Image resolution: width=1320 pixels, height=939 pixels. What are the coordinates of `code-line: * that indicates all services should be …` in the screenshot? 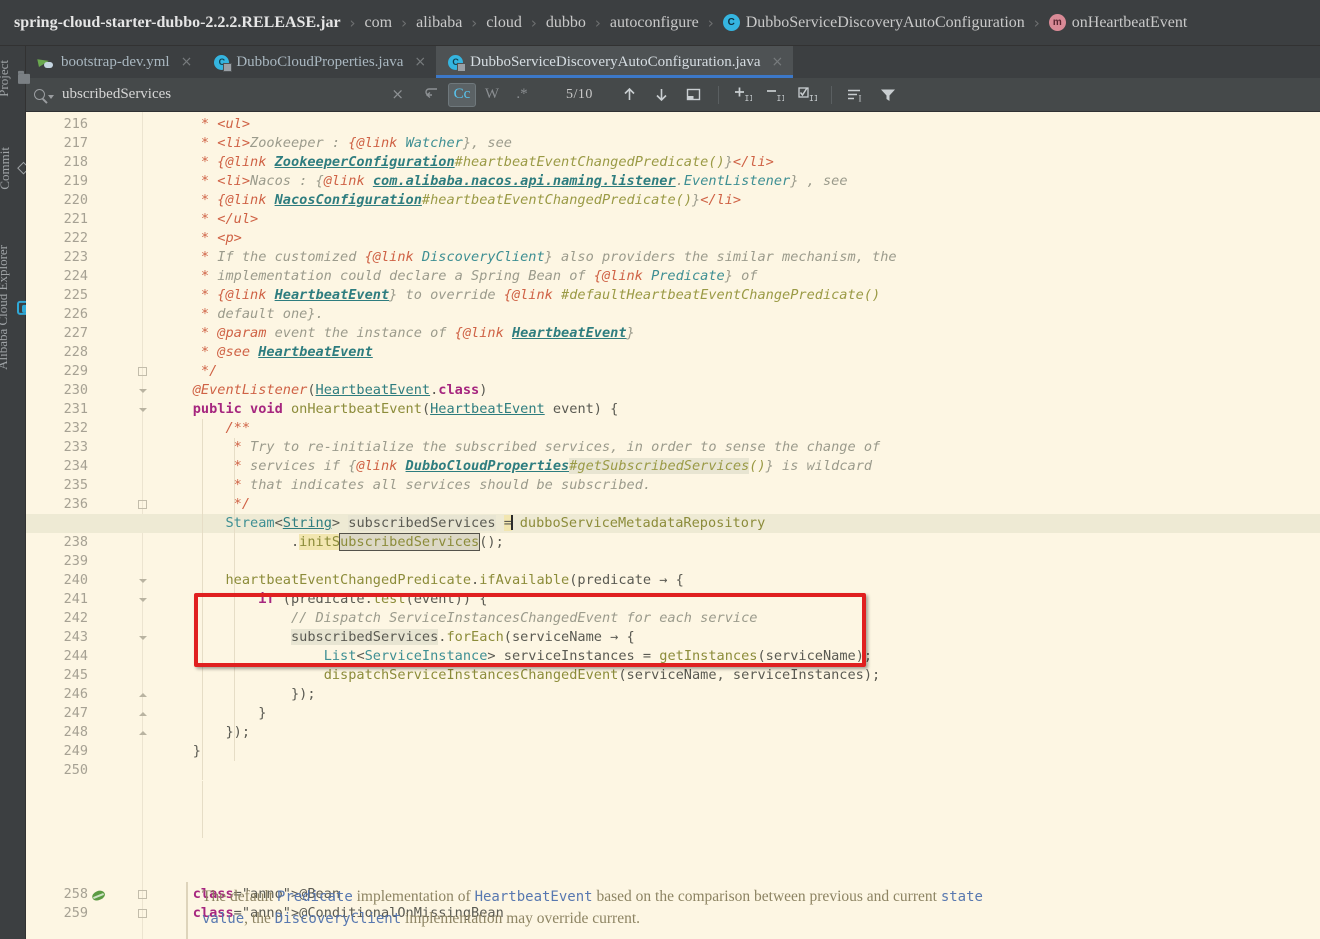 It's located at (405, 485).